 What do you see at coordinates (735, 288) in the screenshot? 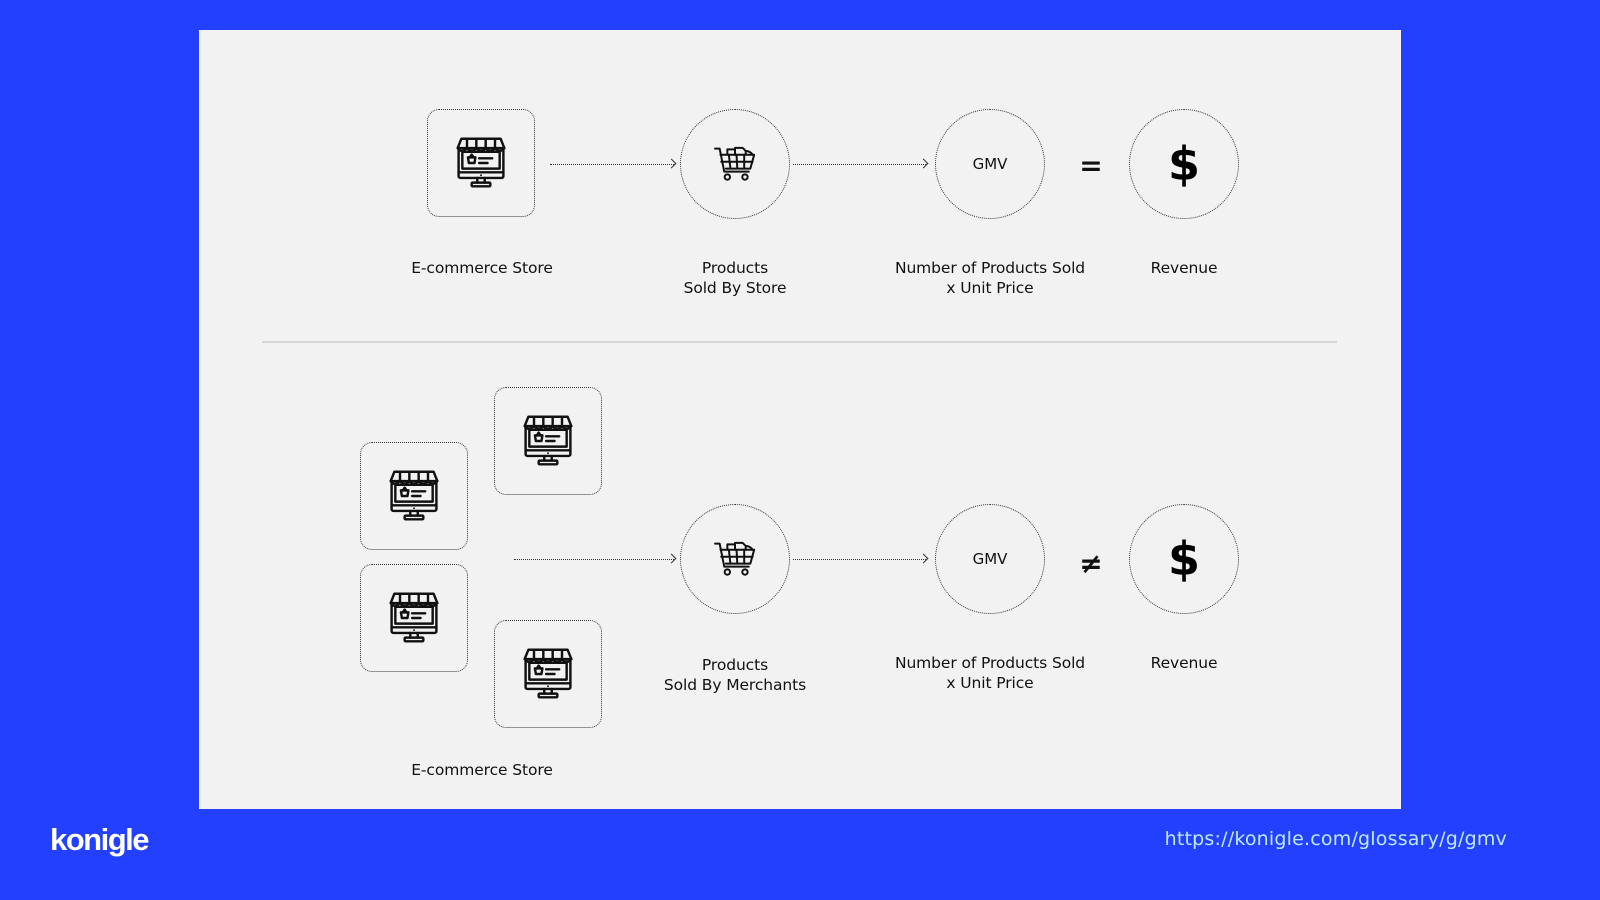
I see `products-sold-label-line2: Sold By Store` at bounding box center [735, 288].